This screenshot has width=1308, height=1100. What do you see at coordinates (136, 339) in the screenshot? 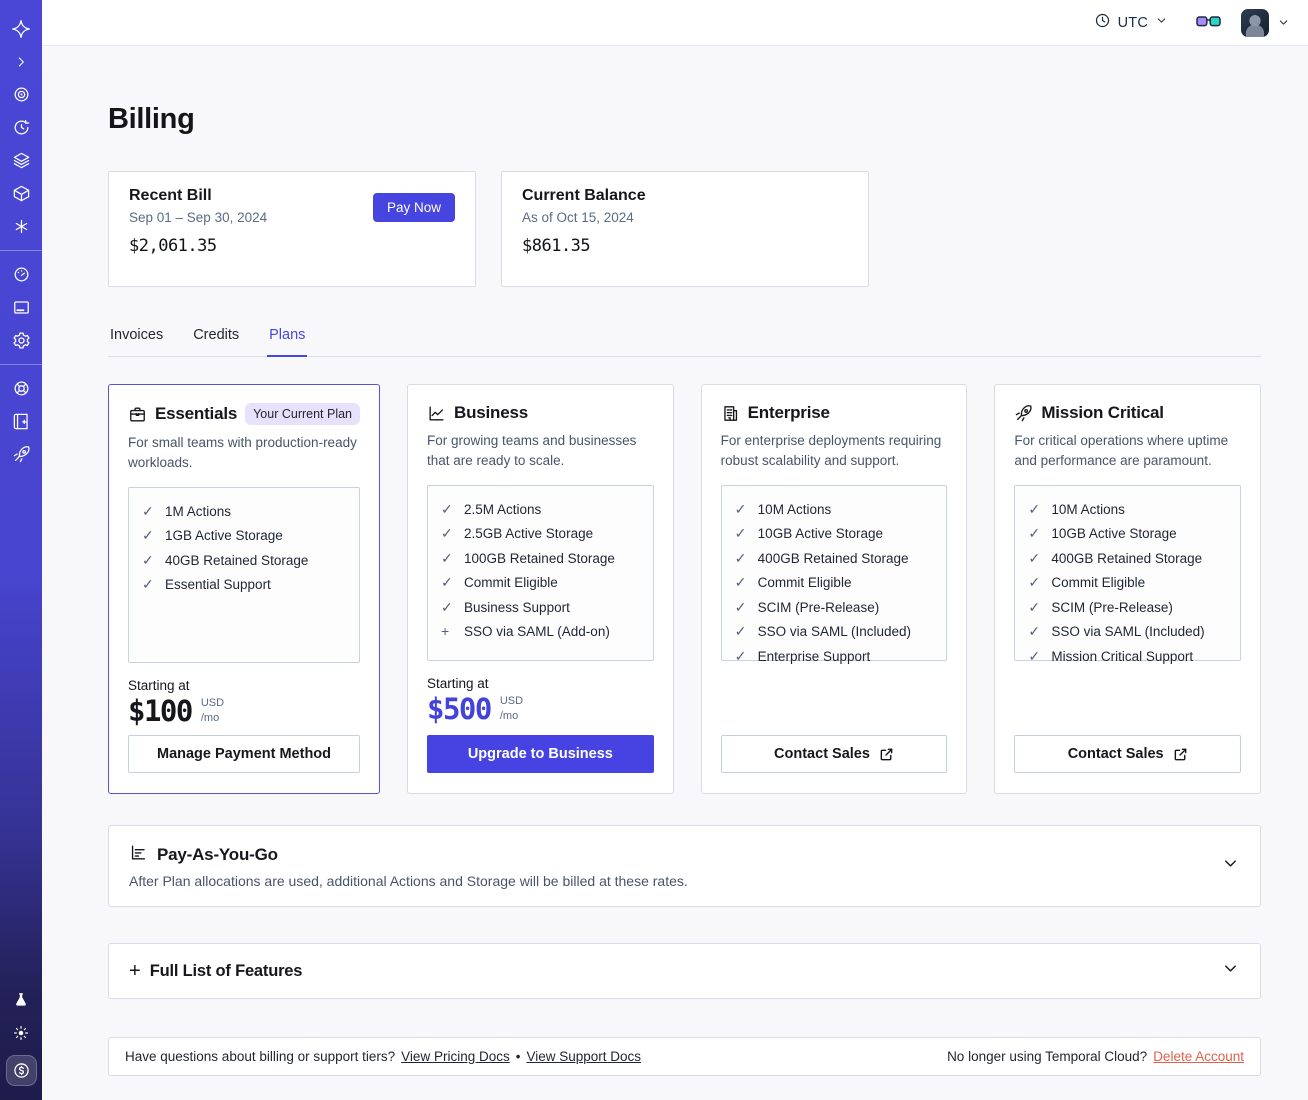
I see `tab-invoices: Invoices` at bounding box center [136, 339].